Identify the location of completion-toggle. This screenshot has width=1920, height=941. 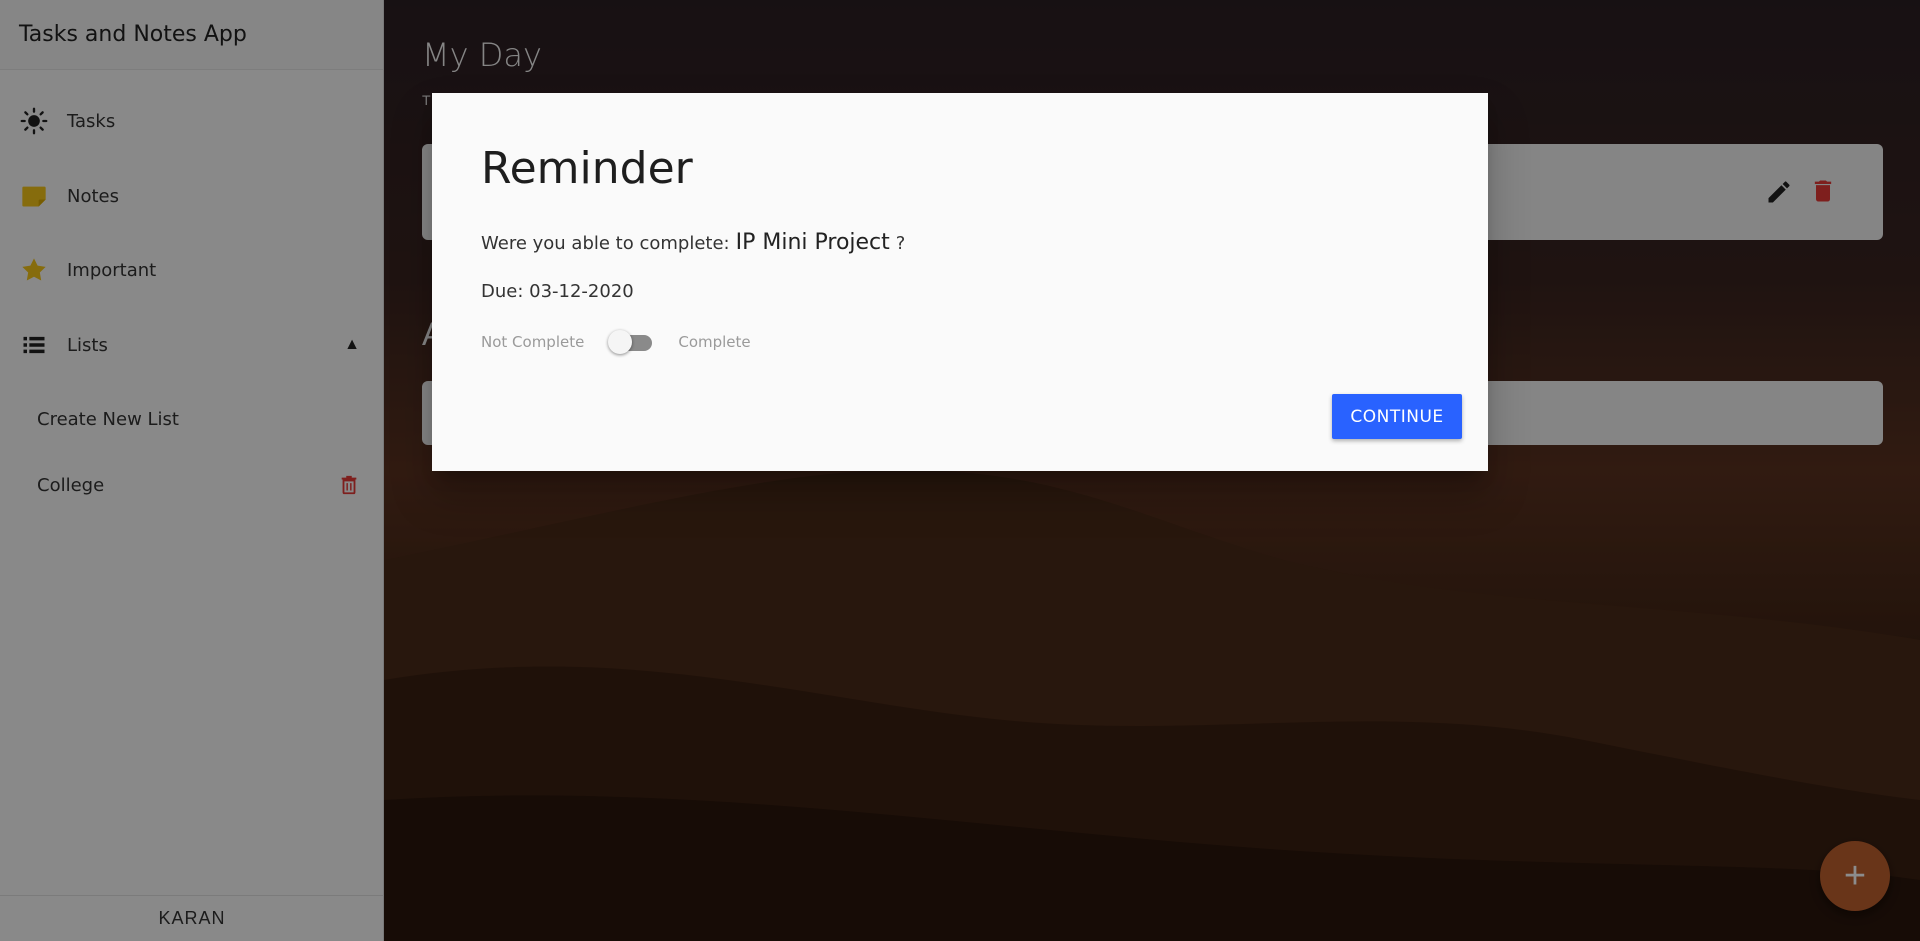
(631, 342).